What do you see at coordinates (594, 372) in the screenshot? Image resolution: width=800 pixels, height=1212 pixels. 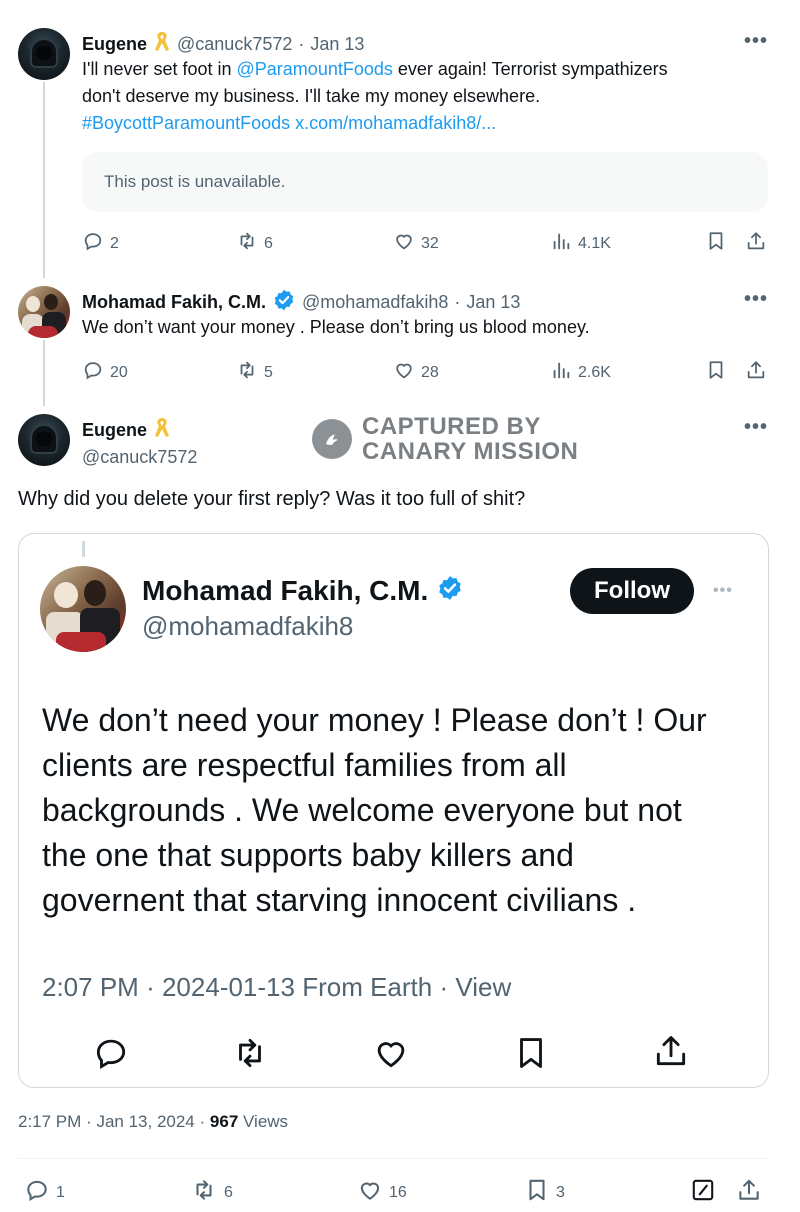 I see `views-count: 2.6K` at bounding box center [594, 372].